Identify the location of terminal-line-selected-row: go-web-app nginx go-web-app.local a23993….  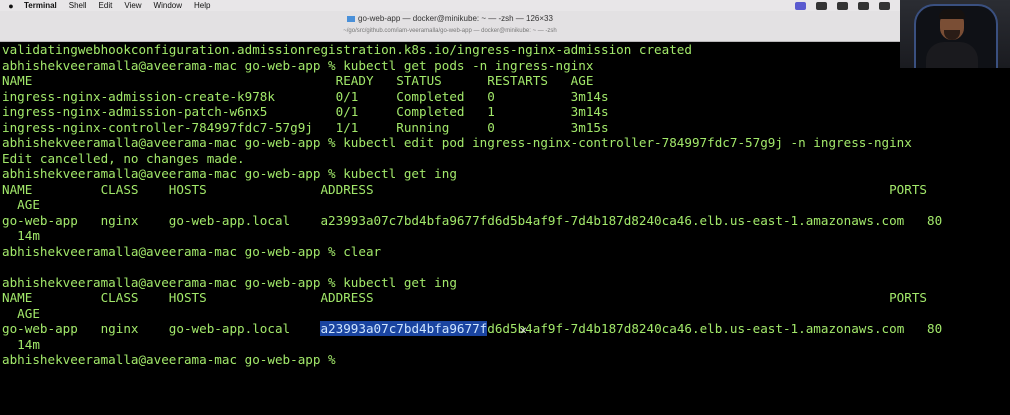
(472, 329).